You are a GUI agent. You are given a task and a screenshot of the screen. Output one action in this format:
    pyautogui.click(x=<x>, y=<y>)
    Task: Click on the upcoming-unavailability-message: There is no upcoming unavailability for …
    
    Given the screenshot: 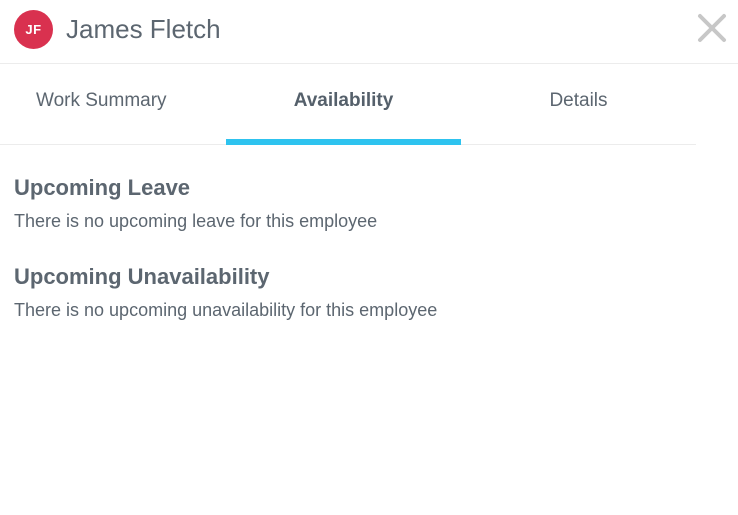 What is the action you would take?
    pyautogui.click(x=226, y=310)
    